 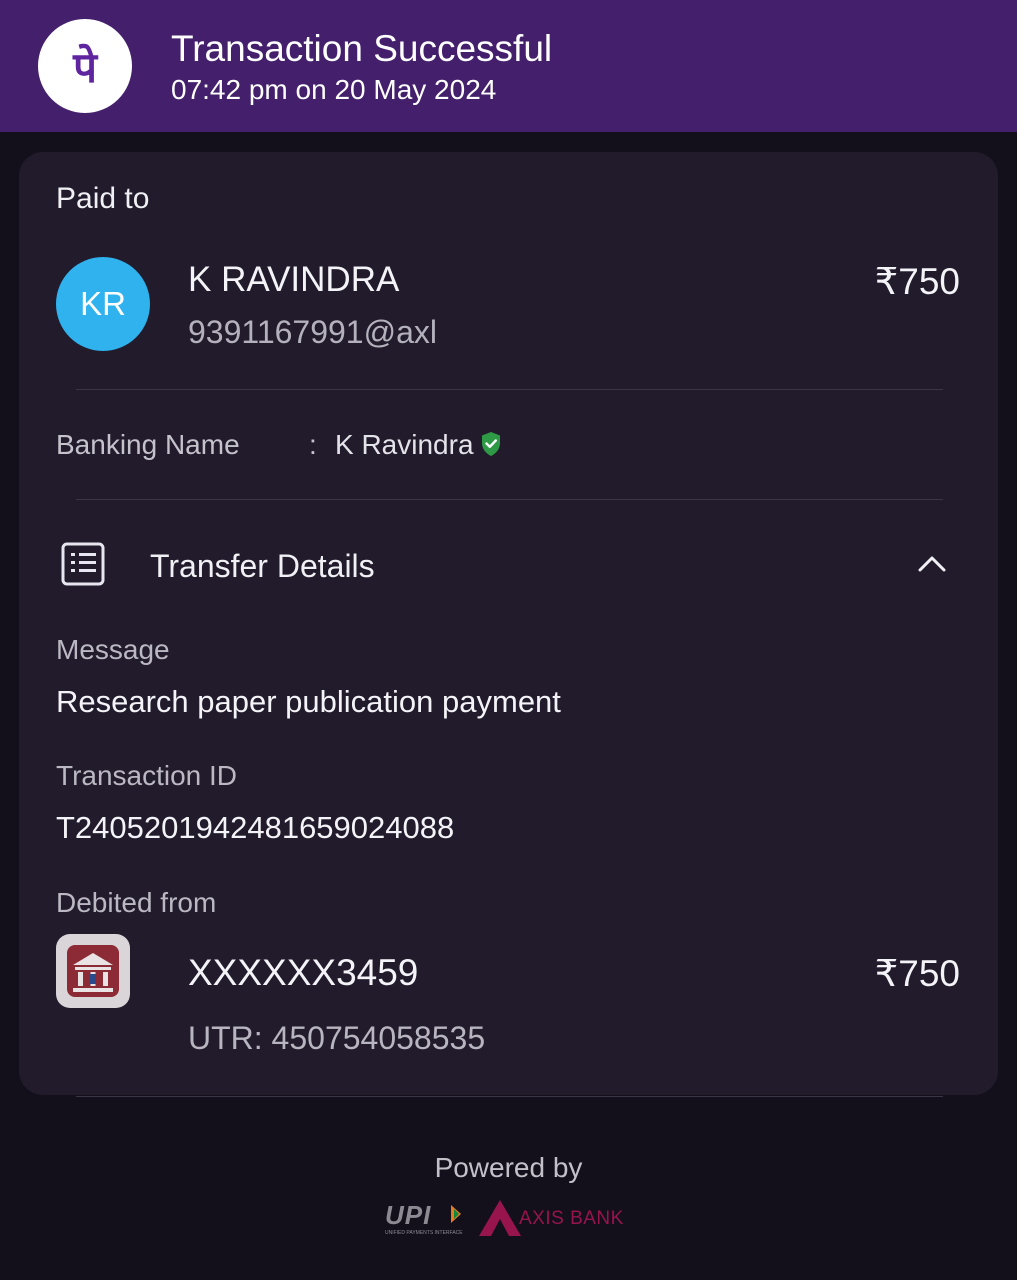 What do you see at coordinates (83, 564) in the screenshot?
I see `receipt-icon` at bounding box center [83, 564].